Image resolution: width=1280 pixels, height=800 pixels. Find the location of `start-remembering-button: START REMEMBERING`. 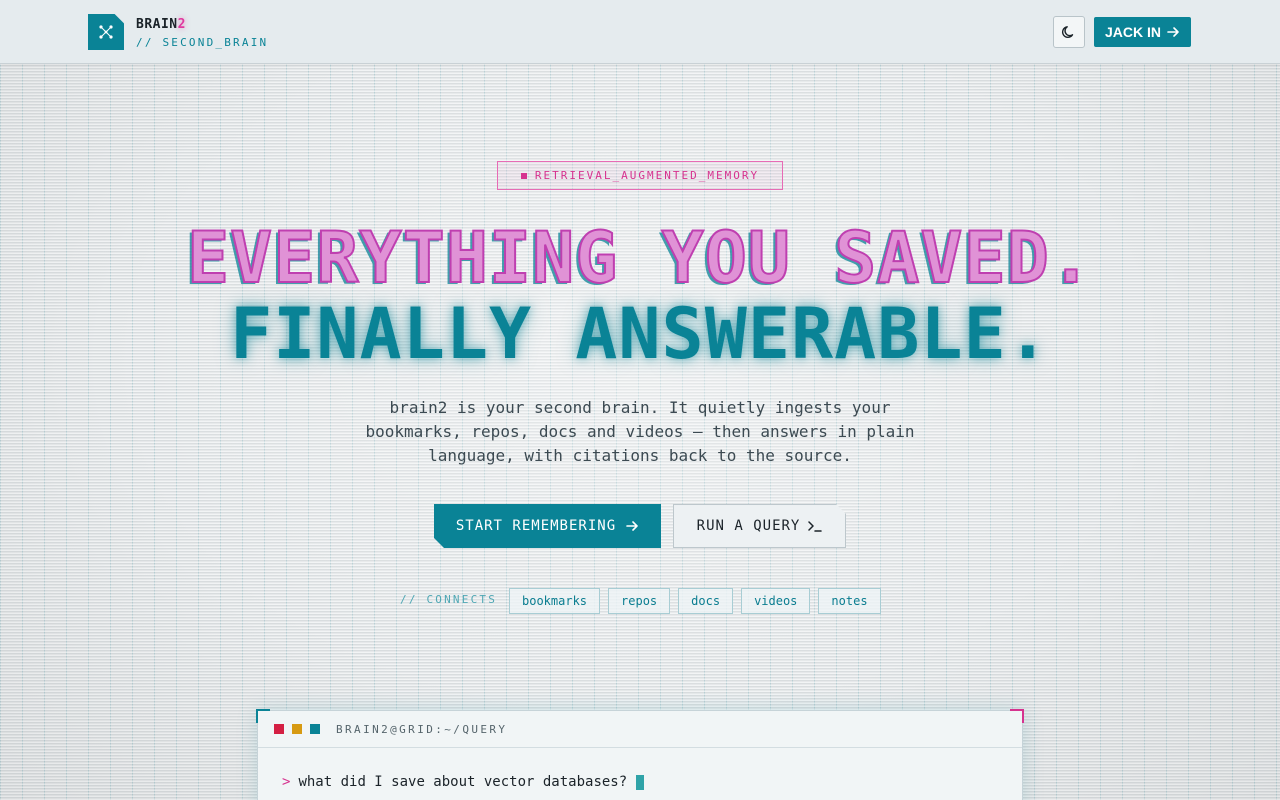

start-remembering-button: START REMEMBERING is located at coordinates (547, 526).